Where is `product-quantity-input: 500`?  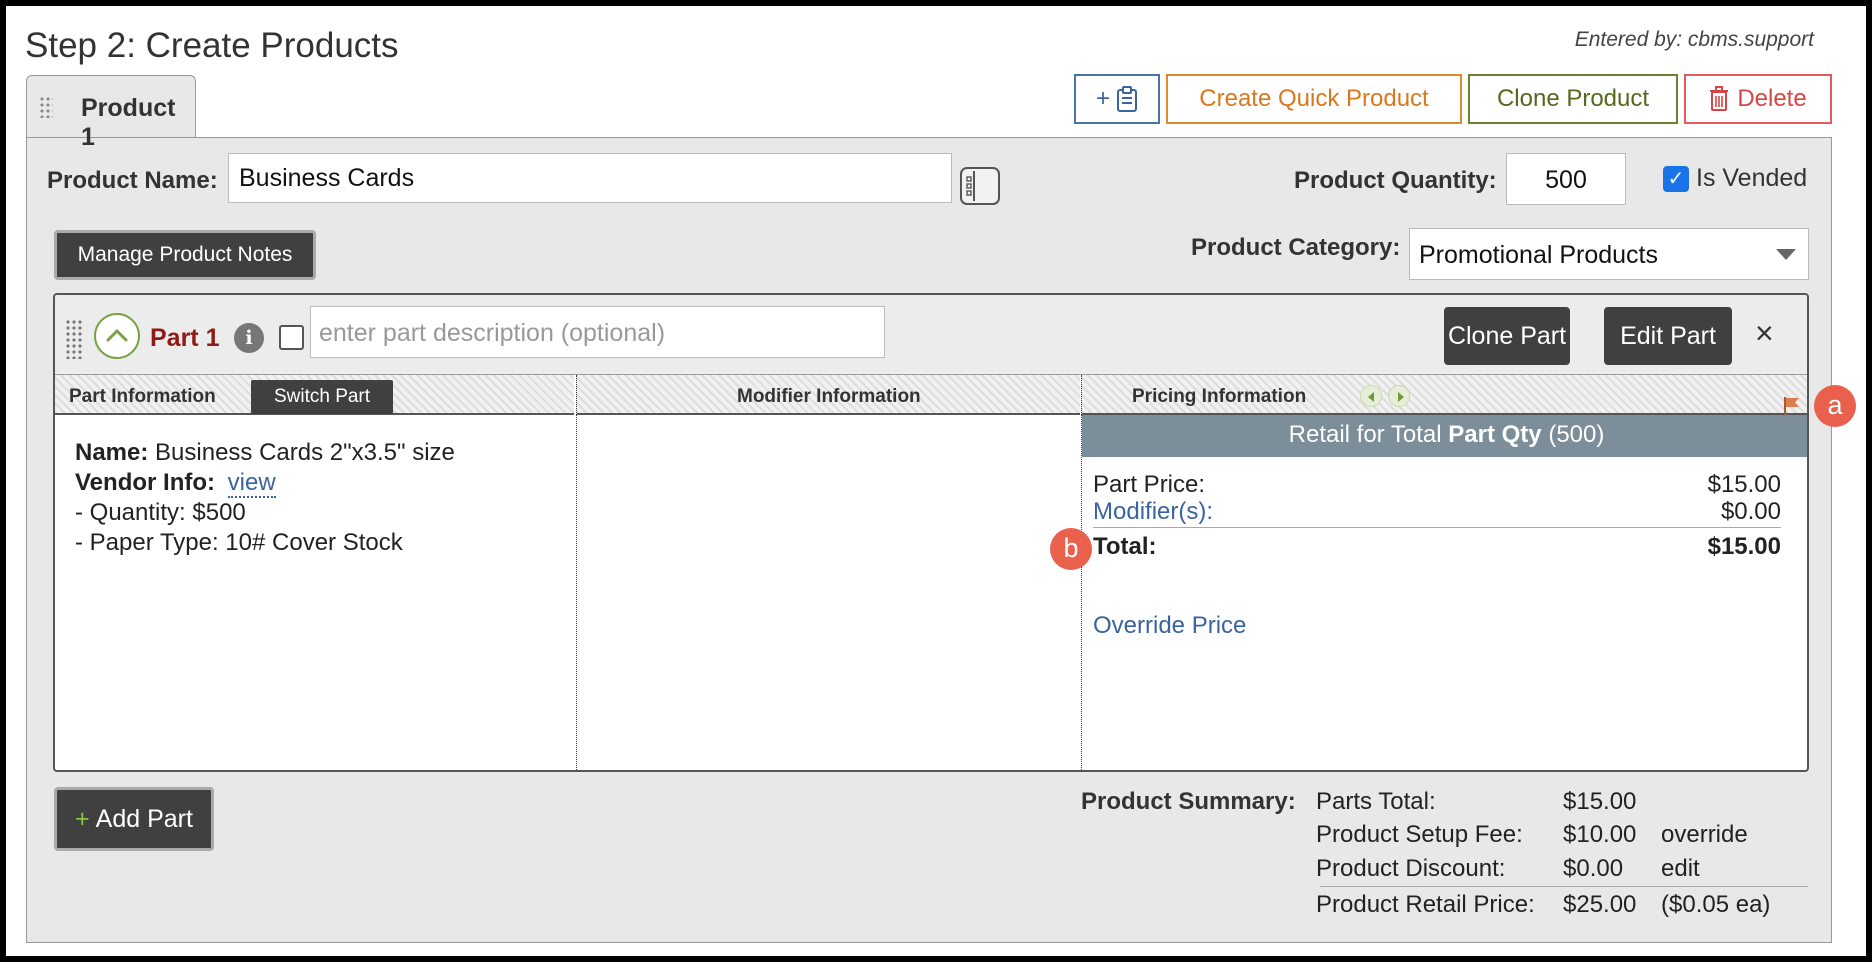
product-quantity-input: 500 is located at coordinates (1566, 179).